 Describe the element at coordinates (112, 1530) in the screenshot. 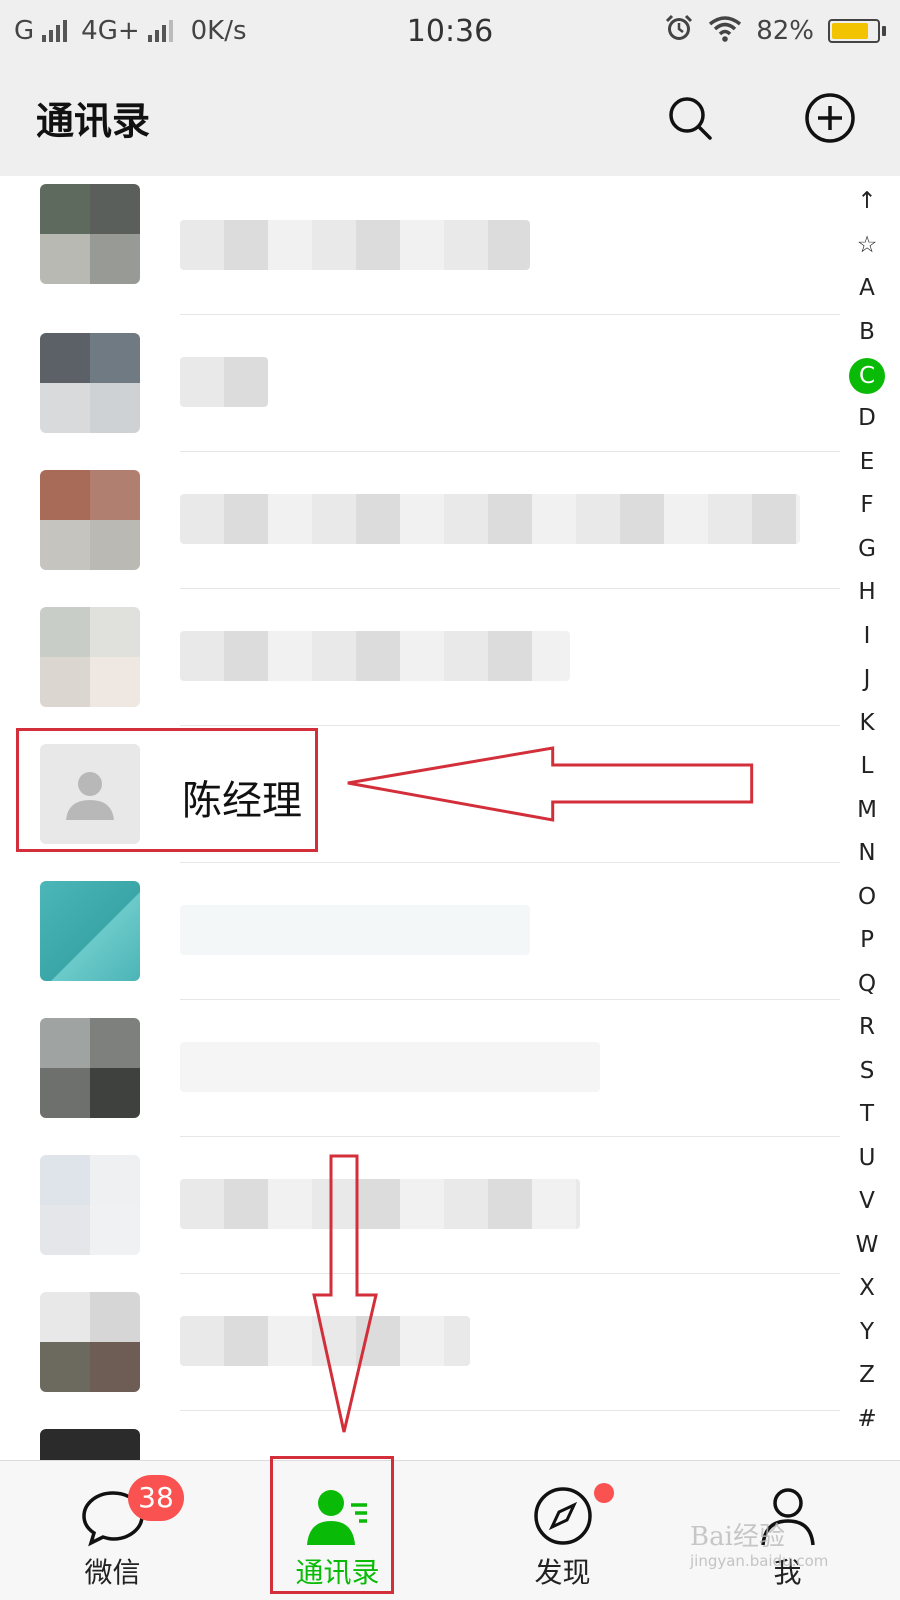

I see `tab-chats: 38 微信` at that location.